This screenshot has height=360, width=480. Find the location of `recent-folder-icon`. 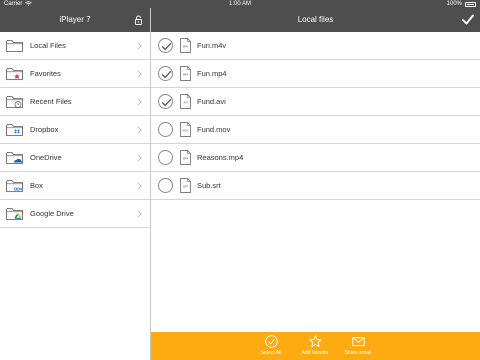

recent-folder-icon is located at coordinates (14, 102).